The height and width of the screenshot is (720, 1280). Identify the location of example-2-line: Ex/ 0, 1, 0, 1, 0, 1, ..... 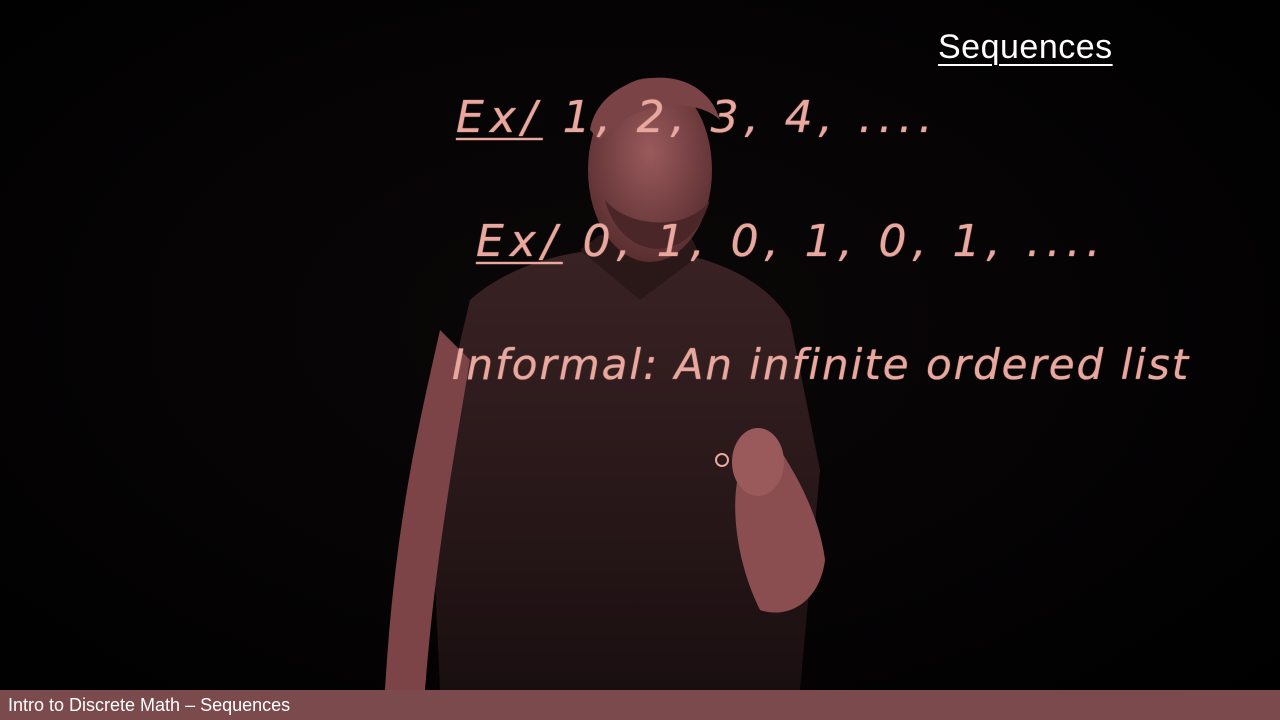
(791, 241).